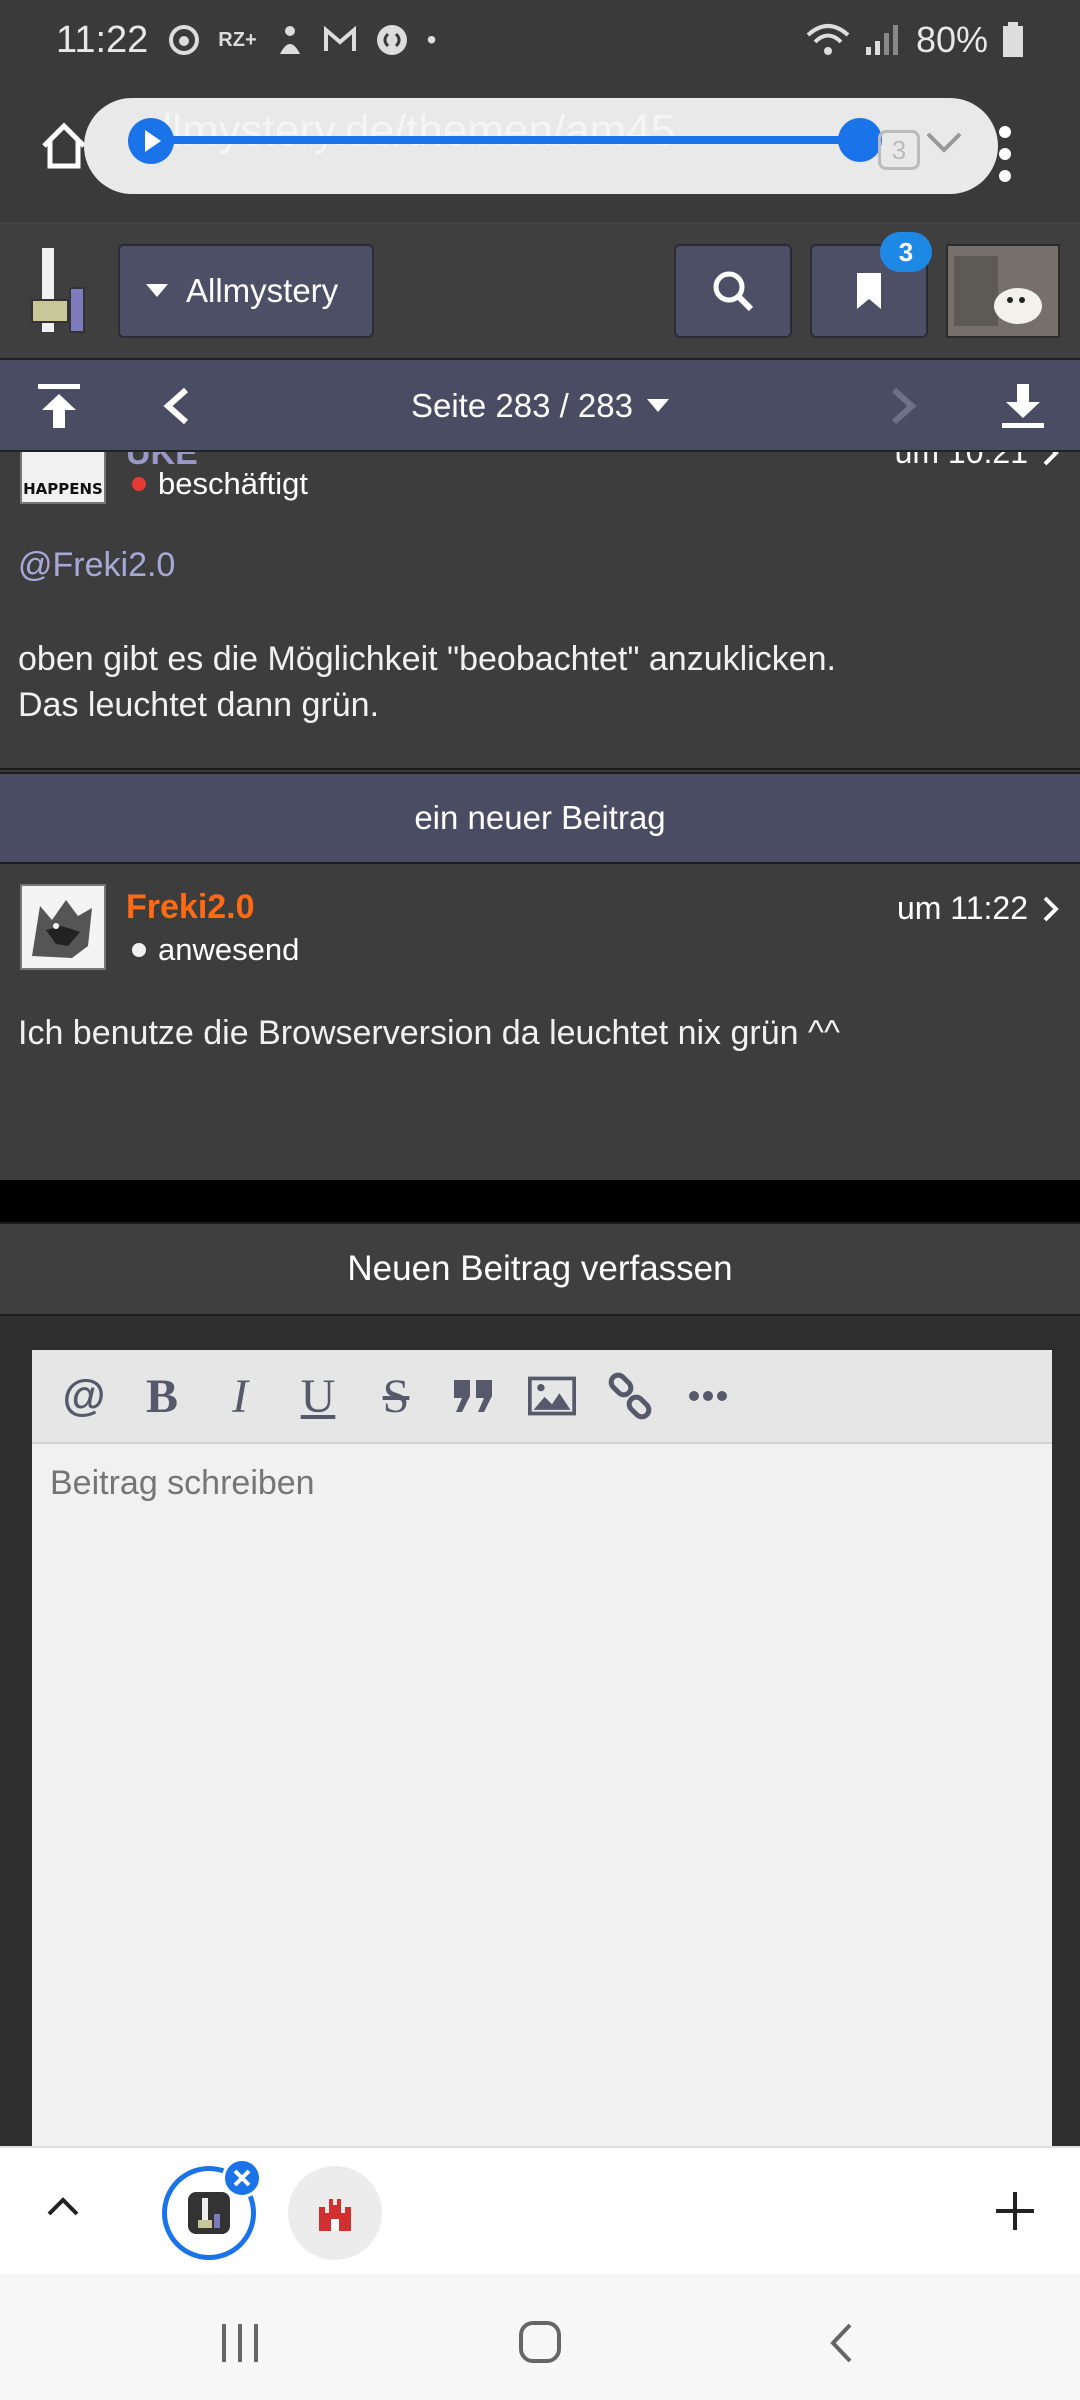 The width and height of the screenshot is (1080, 2400). I want to click on strikethrough-icon: S, so click(396, 1396).